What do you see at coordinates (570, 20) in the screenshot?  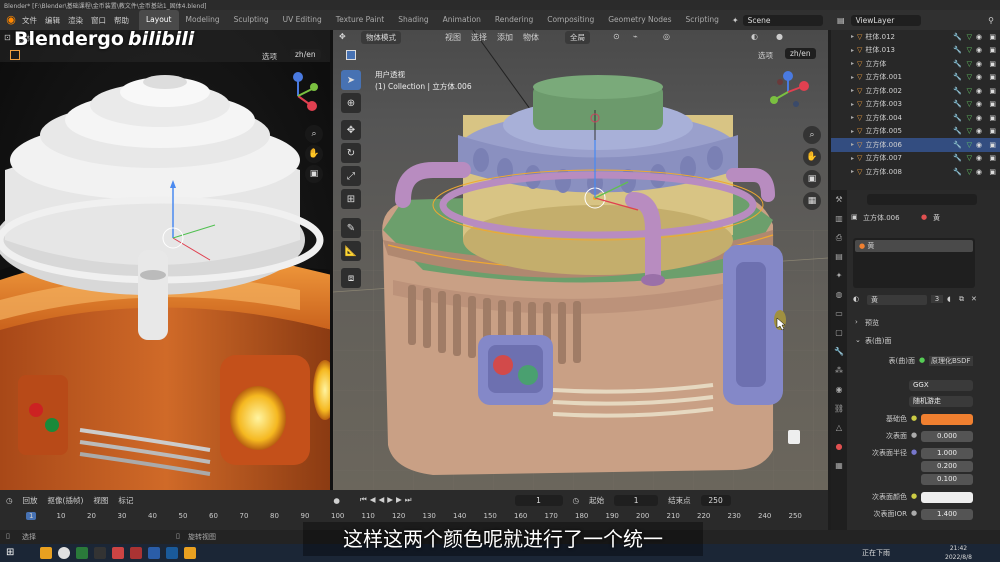 I see `tab-compositing: Compositing` at bounding box center [570, 20].